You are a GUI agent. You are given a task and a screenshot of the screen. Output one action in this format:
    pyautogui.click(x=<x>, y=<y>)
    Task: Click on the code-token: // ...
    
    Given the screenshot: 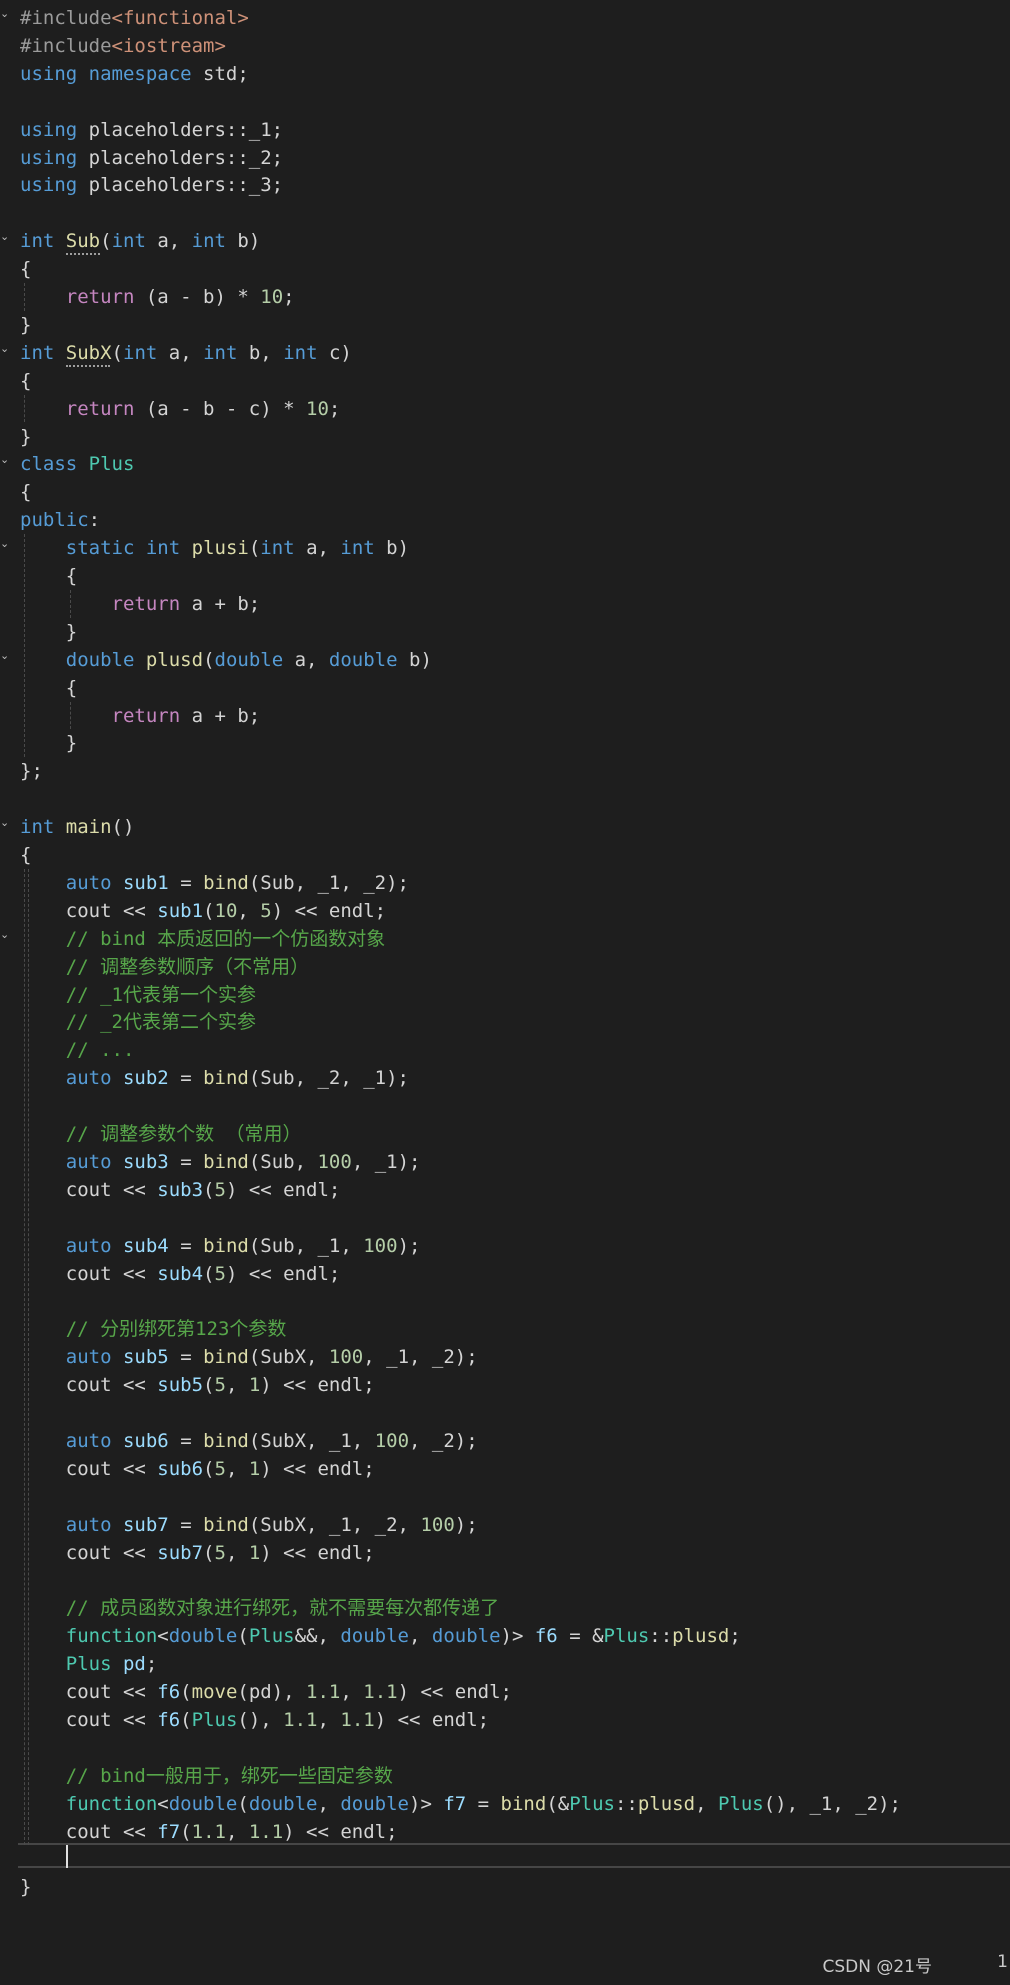 What is the action you would take?
    pyautogui.click(x=100, y=1050)
    